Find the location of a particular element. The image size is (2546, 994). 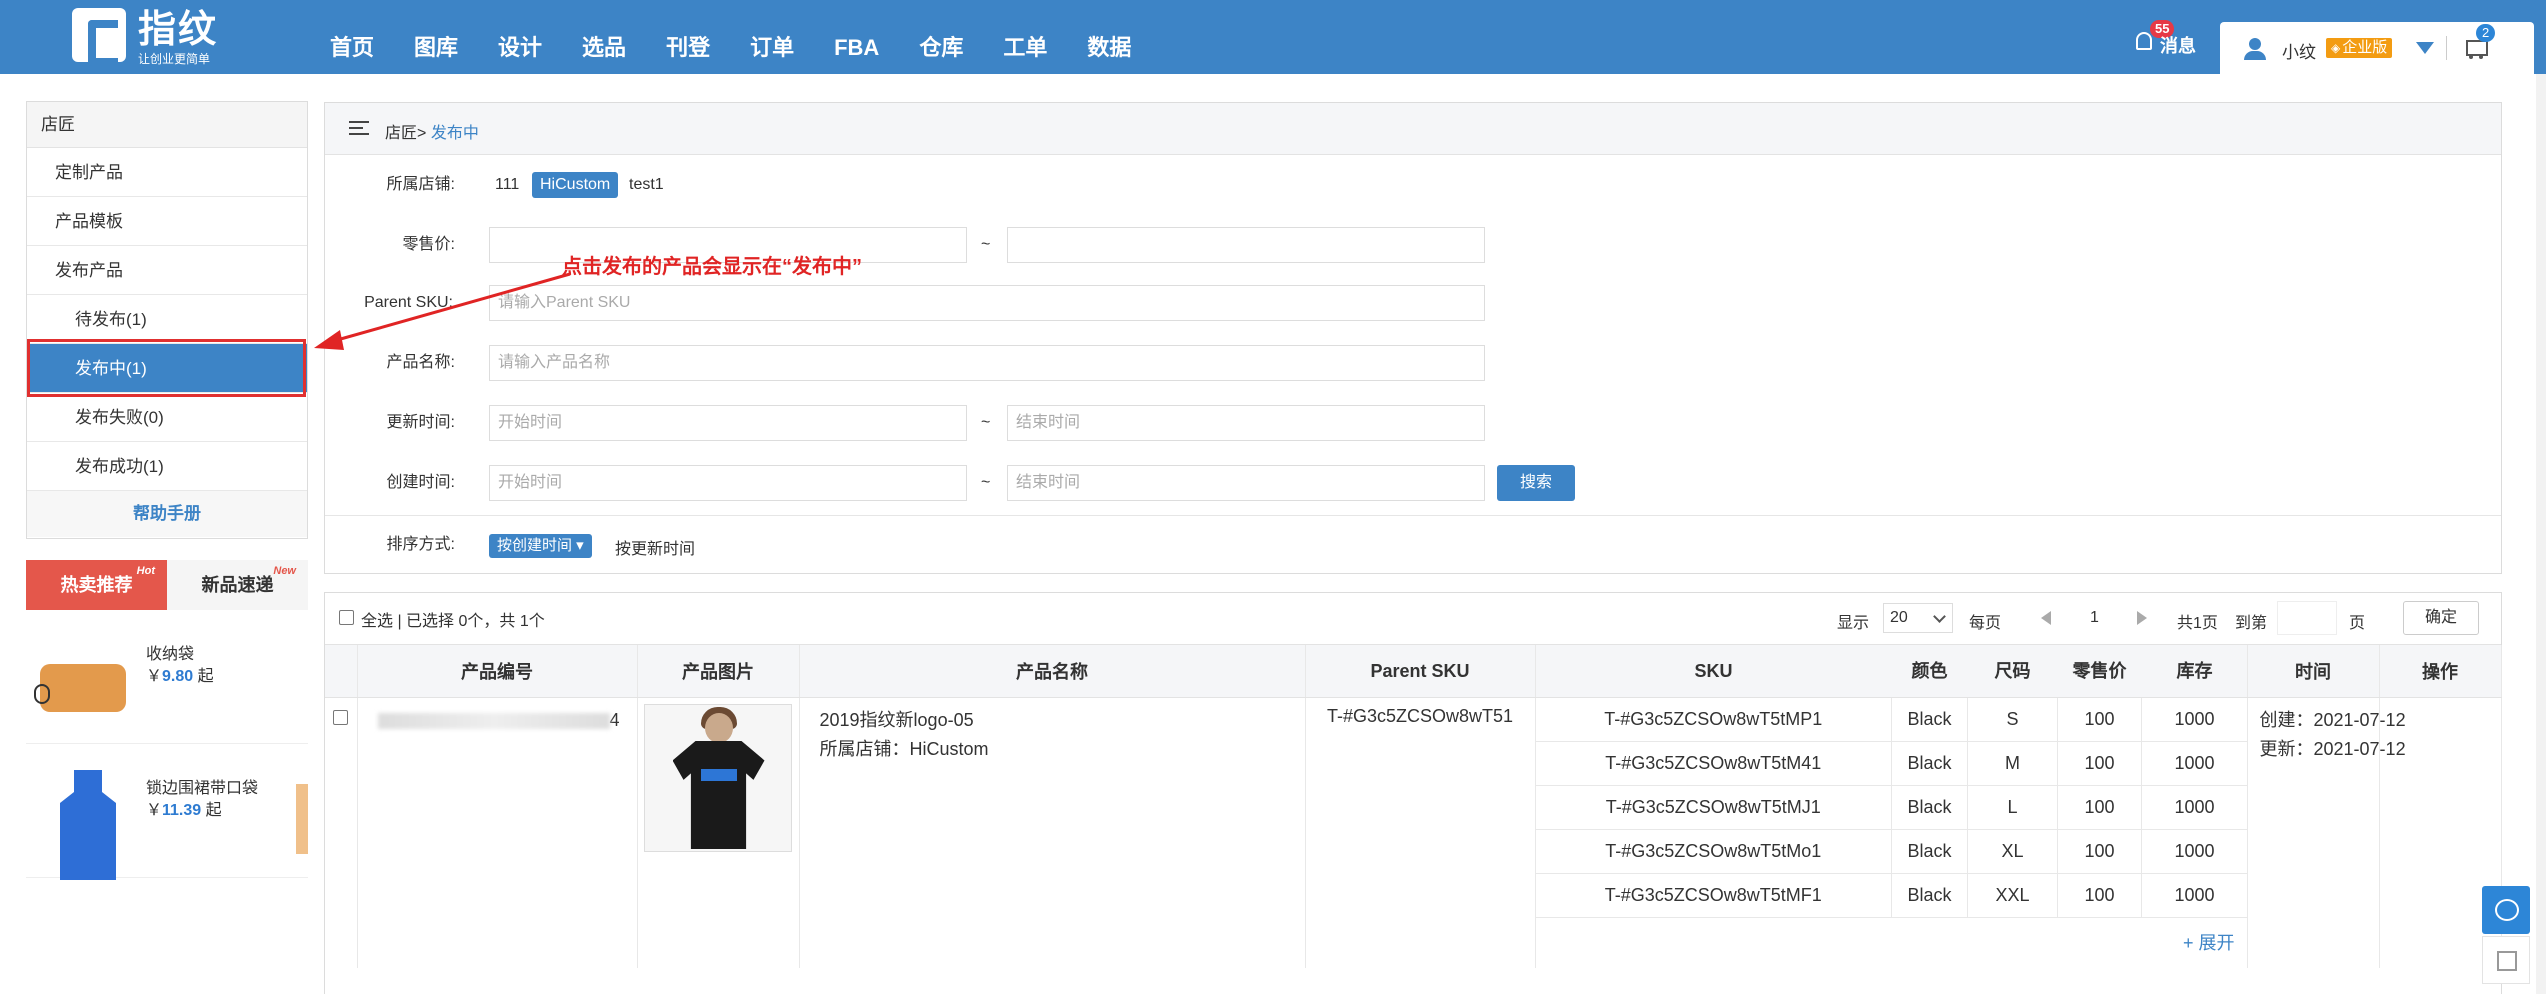

brand-logo: 指纹 让创业更简单 is located at coordinates (152, 37).